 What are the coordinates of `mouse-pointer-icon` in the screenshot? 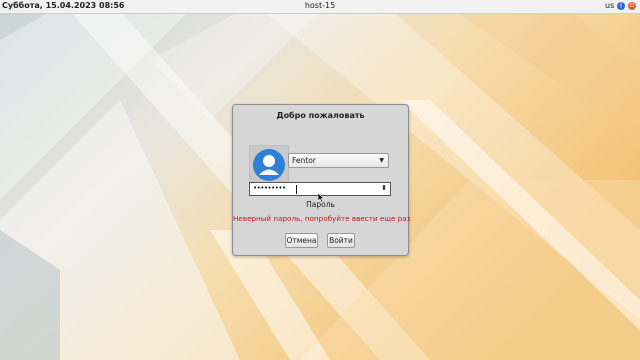 It's located at (321, 198).